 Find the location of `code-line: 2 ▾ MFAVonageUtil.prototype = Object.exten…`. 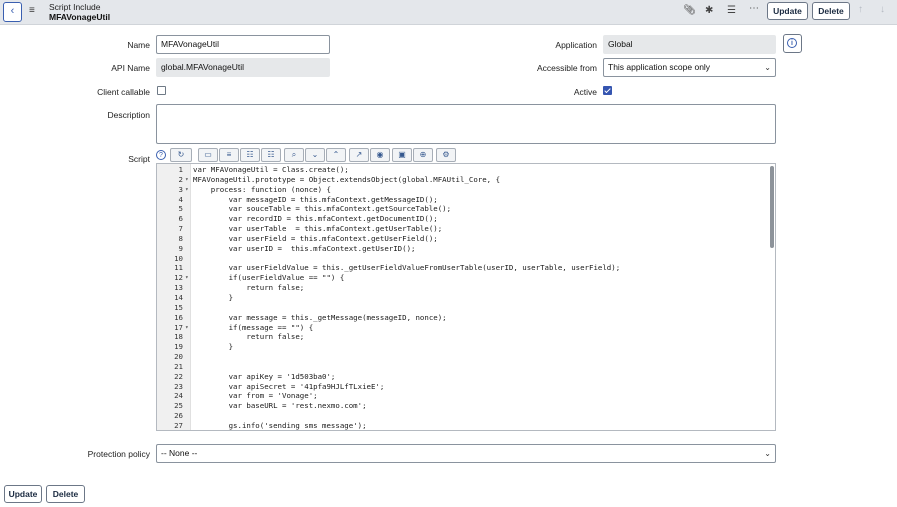

code-line: 2 ▾ MFAVonageUtil.prototype = Object.exten… is located at coordinates (466, 180).